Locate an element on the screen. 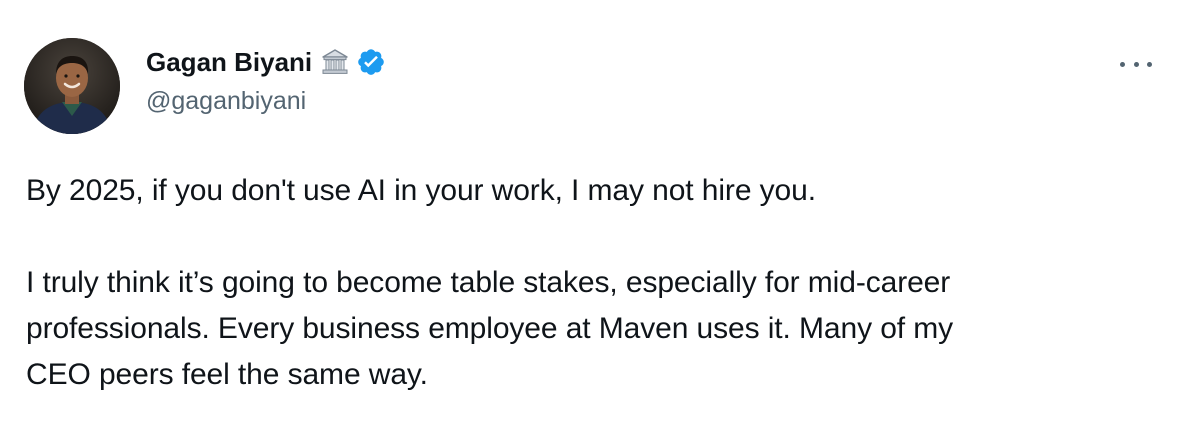 The image size is (1180, 430). more-options-icon is located at coordinates (1122, 64).